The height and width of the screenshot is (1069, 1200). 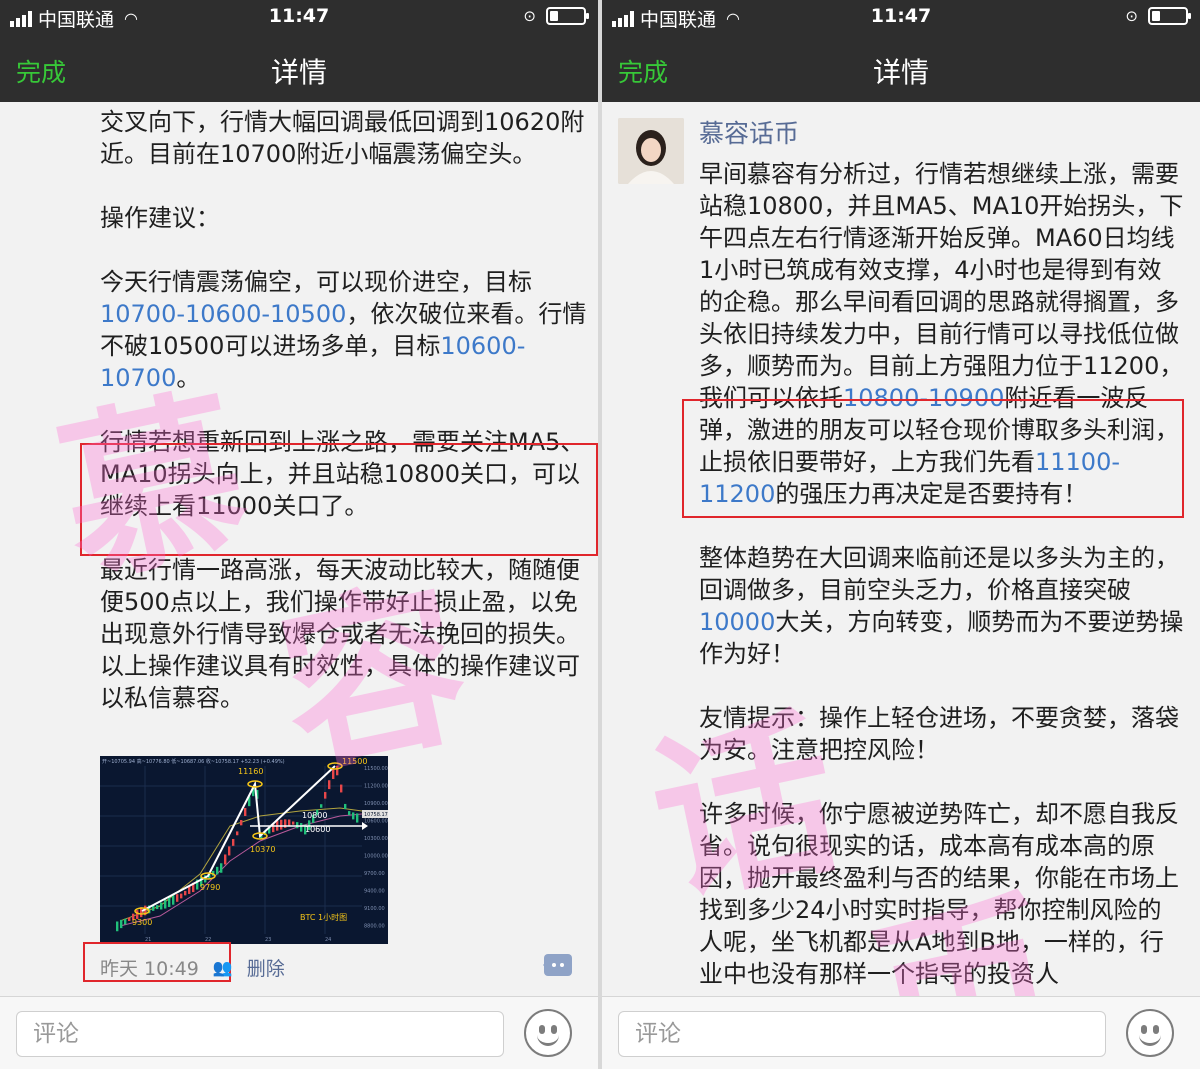 I want to click on text-run: 整体趋势在大回调来临前还是以多头为主的，回调做多，目前空头乏力，价格直接突破, so click(x=939, y=574).